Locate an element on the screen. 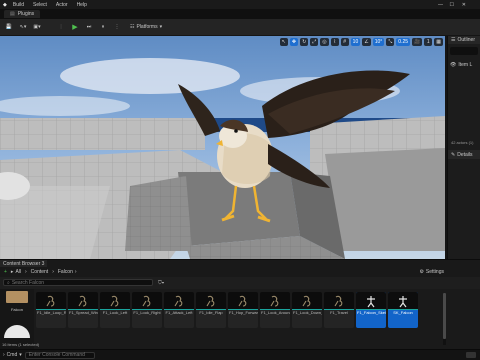 Image resolution: width=480 pixels, height=360 pixels. asset-tile: F1_Look_Around_Random is located at coordinates (275, 310).